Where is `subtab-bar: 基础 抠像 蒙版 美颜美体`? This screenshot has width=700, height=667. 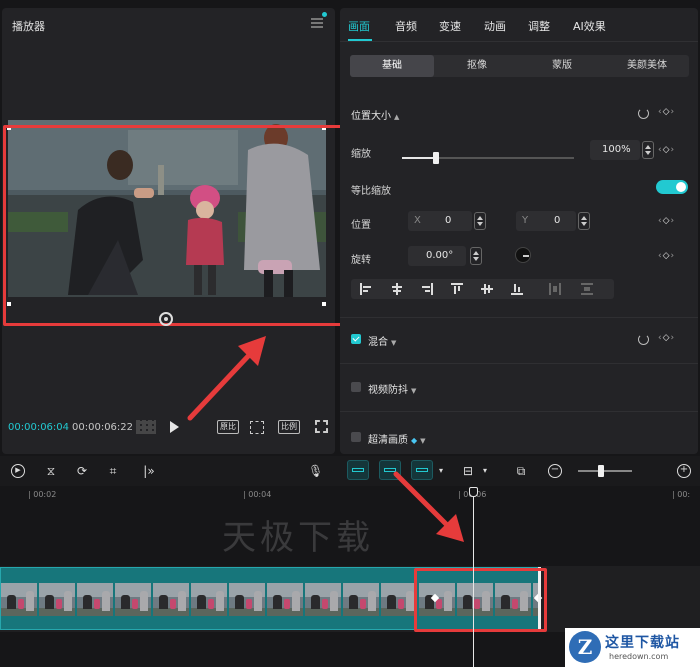 subtab-bar: 基础 抠像 蒙版 美颜美体 is located at coordinates (519, 66).